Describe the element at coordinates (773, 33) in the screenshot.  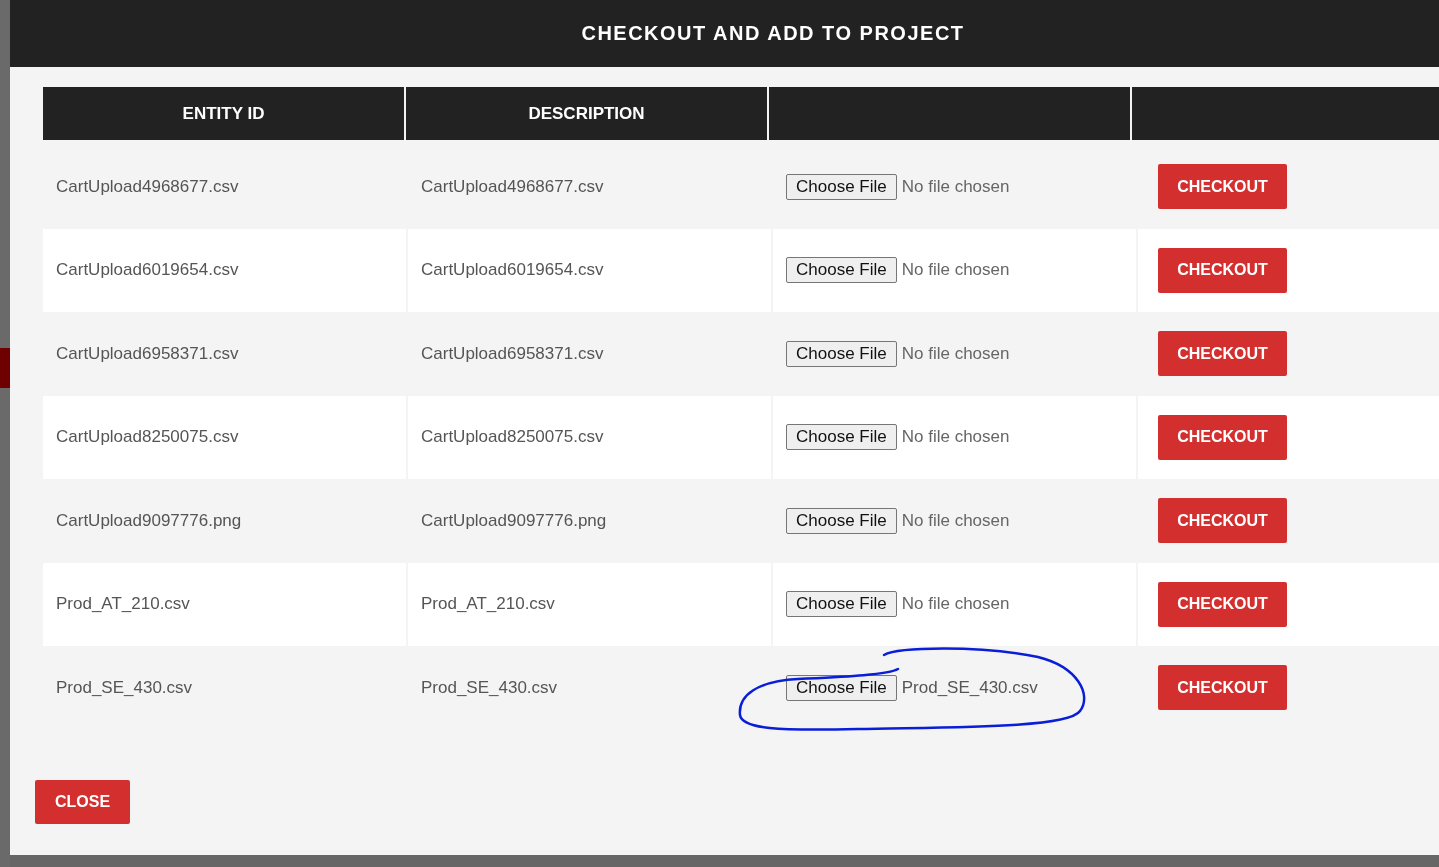
I see `modal-title: CHECKOUT AND ADD TO PROJECT` at that location.